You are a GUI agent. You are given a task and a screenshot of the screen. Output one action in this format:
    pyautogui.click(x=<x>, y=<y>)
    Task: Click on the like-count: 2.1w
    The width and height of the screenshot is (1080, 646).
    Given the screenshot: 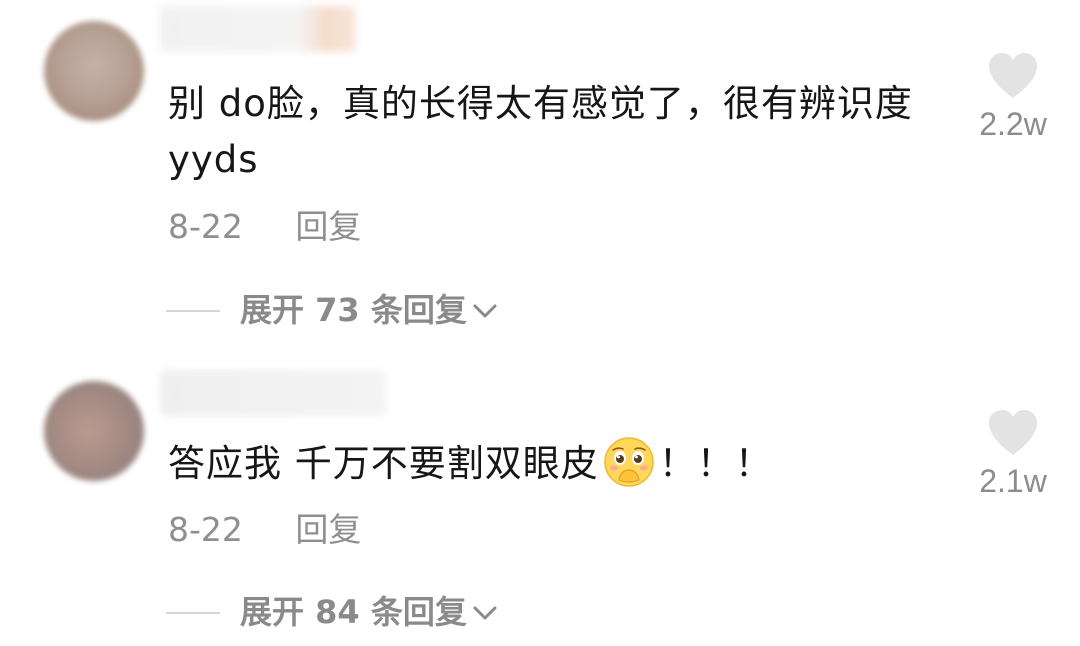 What is the action you would take?
    pyautogui.click(x=1013, y=481)
    